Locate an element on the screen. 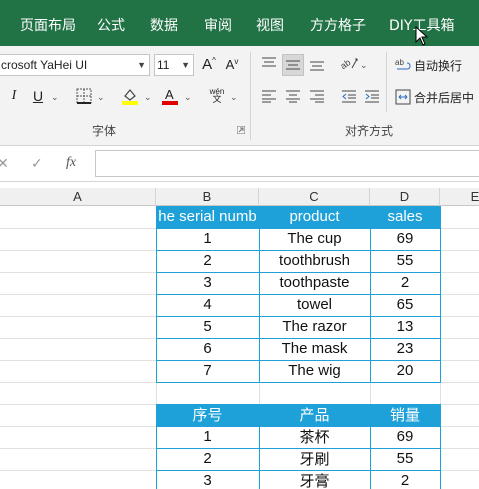 The image size is (479, 489). font-group-label: 字体 is located at coordinates (104, 131).